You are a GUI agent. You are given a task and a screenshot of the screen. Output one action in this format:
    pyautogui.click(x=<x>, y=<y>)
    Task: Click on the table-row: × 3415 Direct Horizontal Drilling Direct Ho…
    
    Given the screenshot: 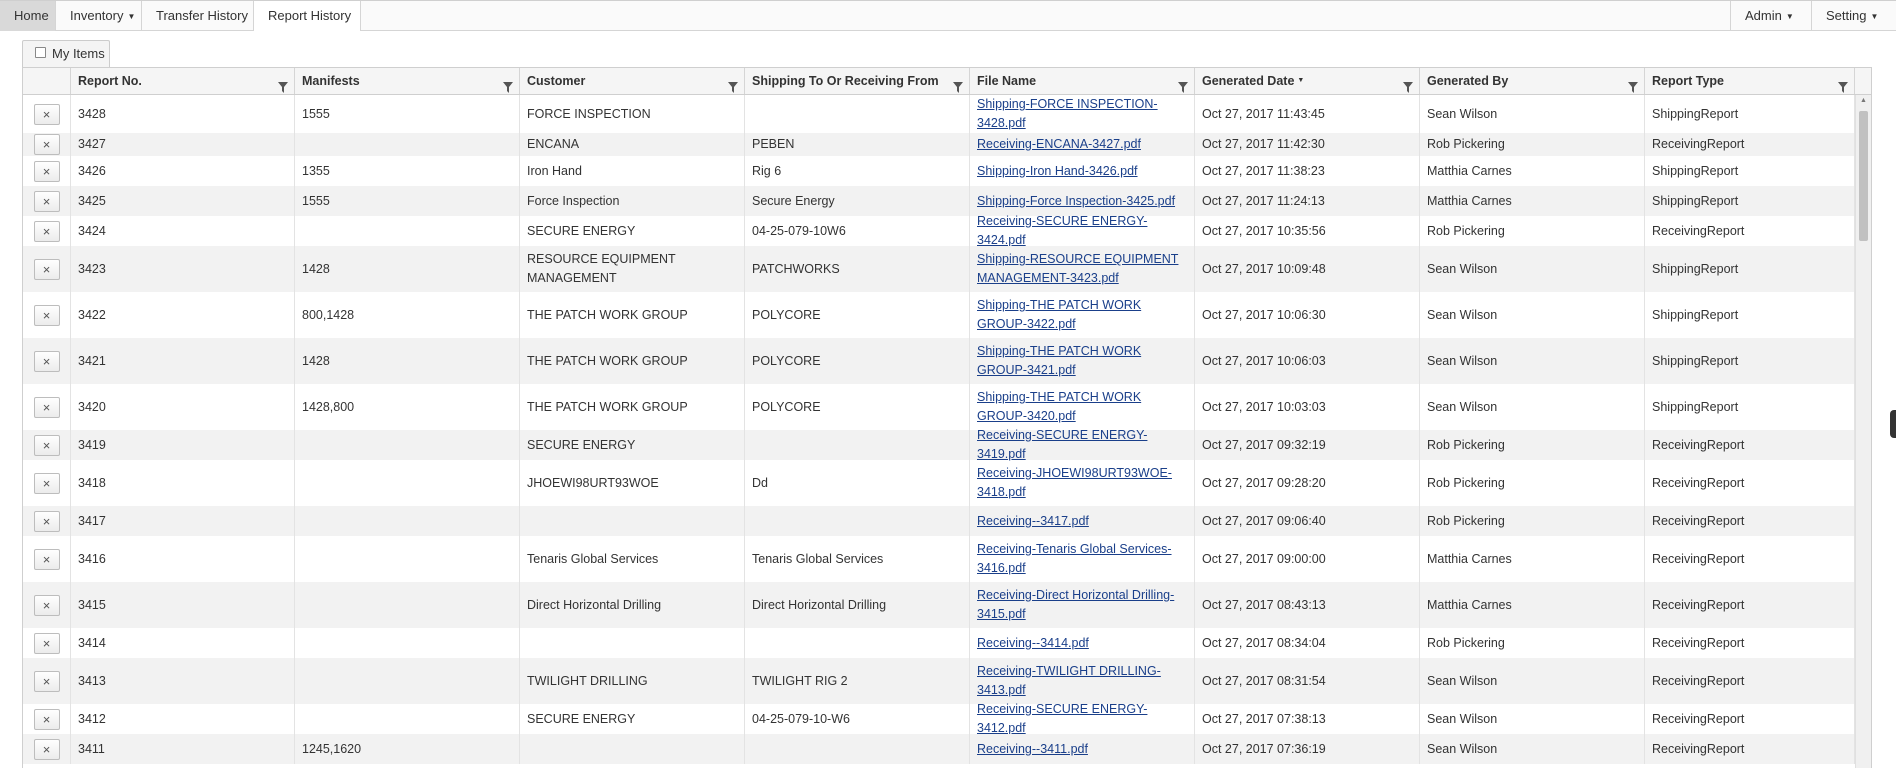 What is the action you would take?
    pyautogui.click(x=947, y=605)
    